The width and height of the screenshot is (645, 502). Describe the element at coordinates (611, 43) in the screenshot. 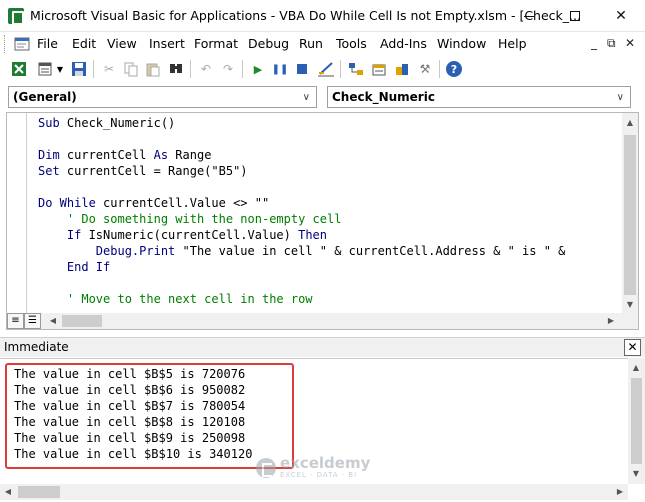

I see `mdi-restore-icon: ⧉` at that location.